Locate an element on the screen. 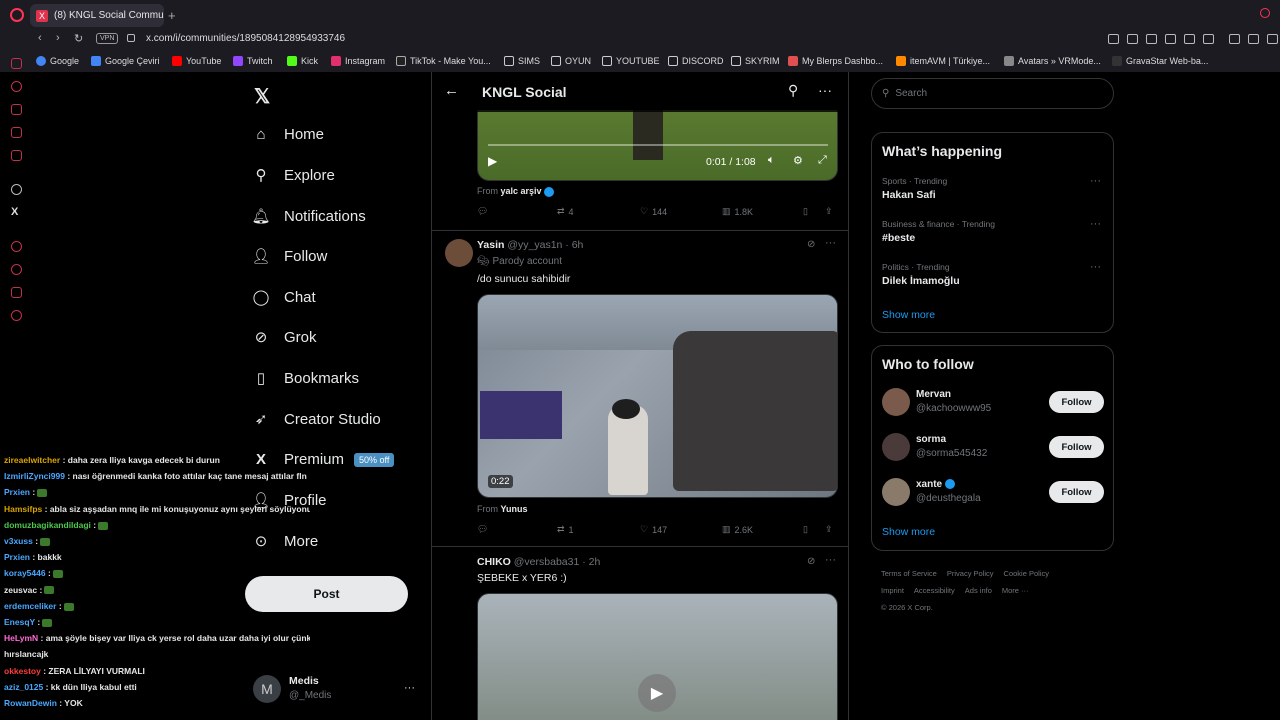 The image size is (1280, 720). post-2-video: 0:22 is located at coordinates (657, 396).